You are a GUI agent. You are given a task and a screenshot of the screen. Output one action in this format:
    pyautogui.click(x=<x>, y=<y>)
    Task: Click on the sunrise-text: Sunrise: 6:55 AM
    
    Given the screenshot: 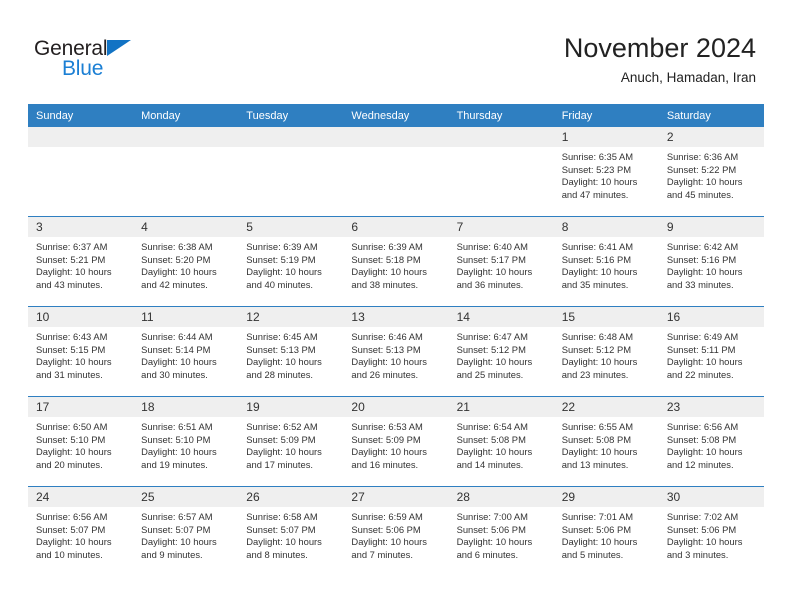 What is the action you would take?
    pyautogui.click(x=597, y=426)
    